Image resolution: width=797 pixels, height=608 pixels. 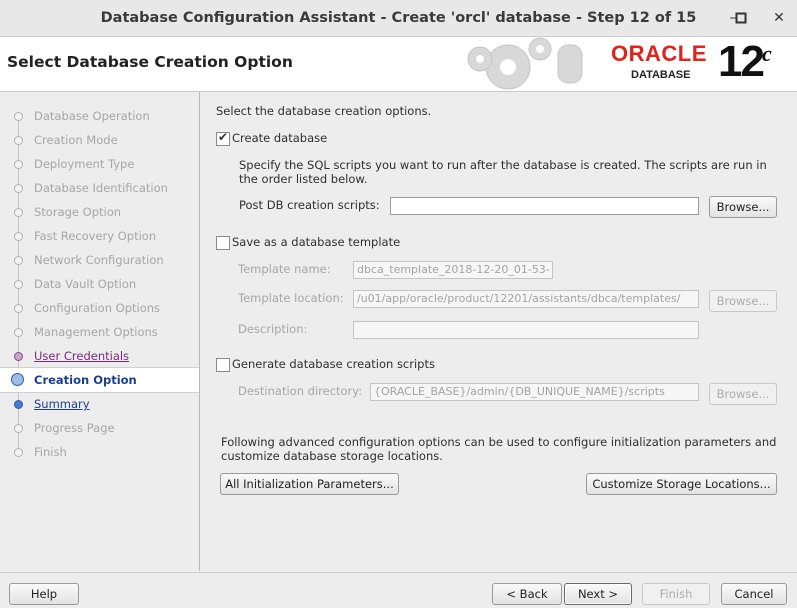 What do you see at coordinates (84, 164) in the screenshot?
I see `step-label: Deployment Type` at bounding box center [84, 164].